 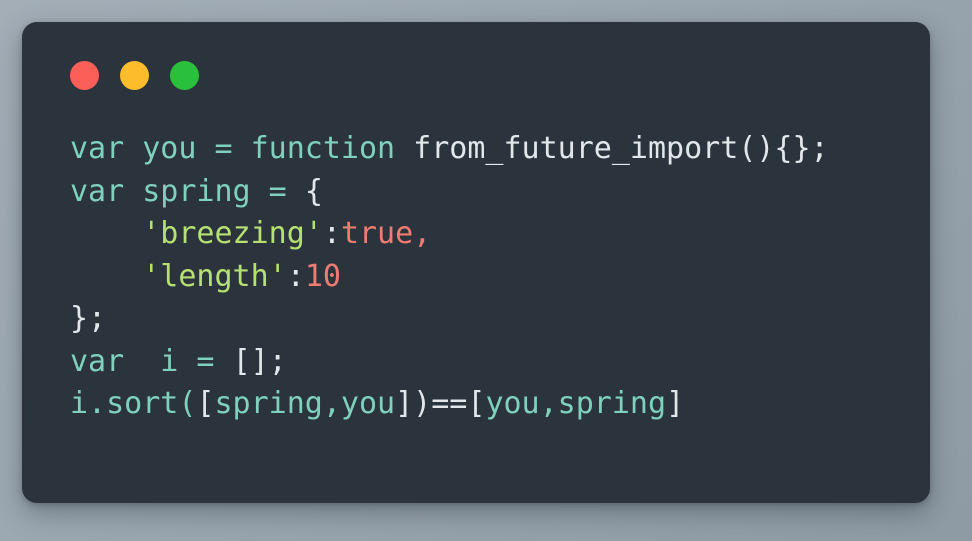 I want to click on code-token-kw: var you = function, so click(x=242, y=148).